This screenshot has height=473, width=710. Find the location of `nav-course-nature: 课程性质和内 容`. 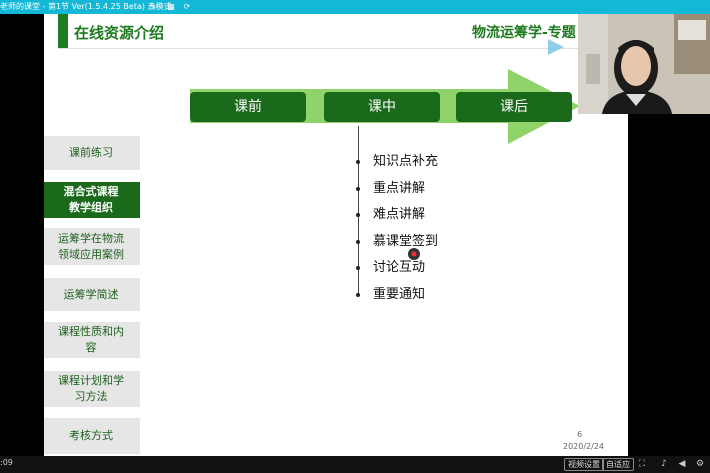

nav-course-nature: 课程性质和内 容 is located at coordinates (92, 340).